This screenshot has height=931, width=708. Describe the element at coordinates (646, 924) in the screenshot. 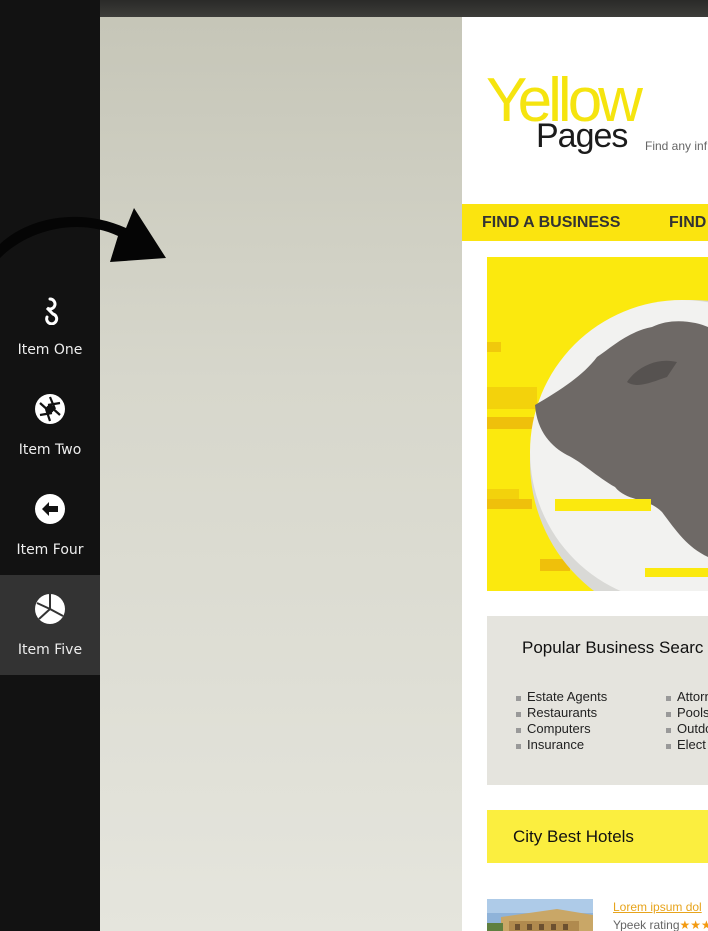

I see `rating-label: Ypeek rating` at that location.